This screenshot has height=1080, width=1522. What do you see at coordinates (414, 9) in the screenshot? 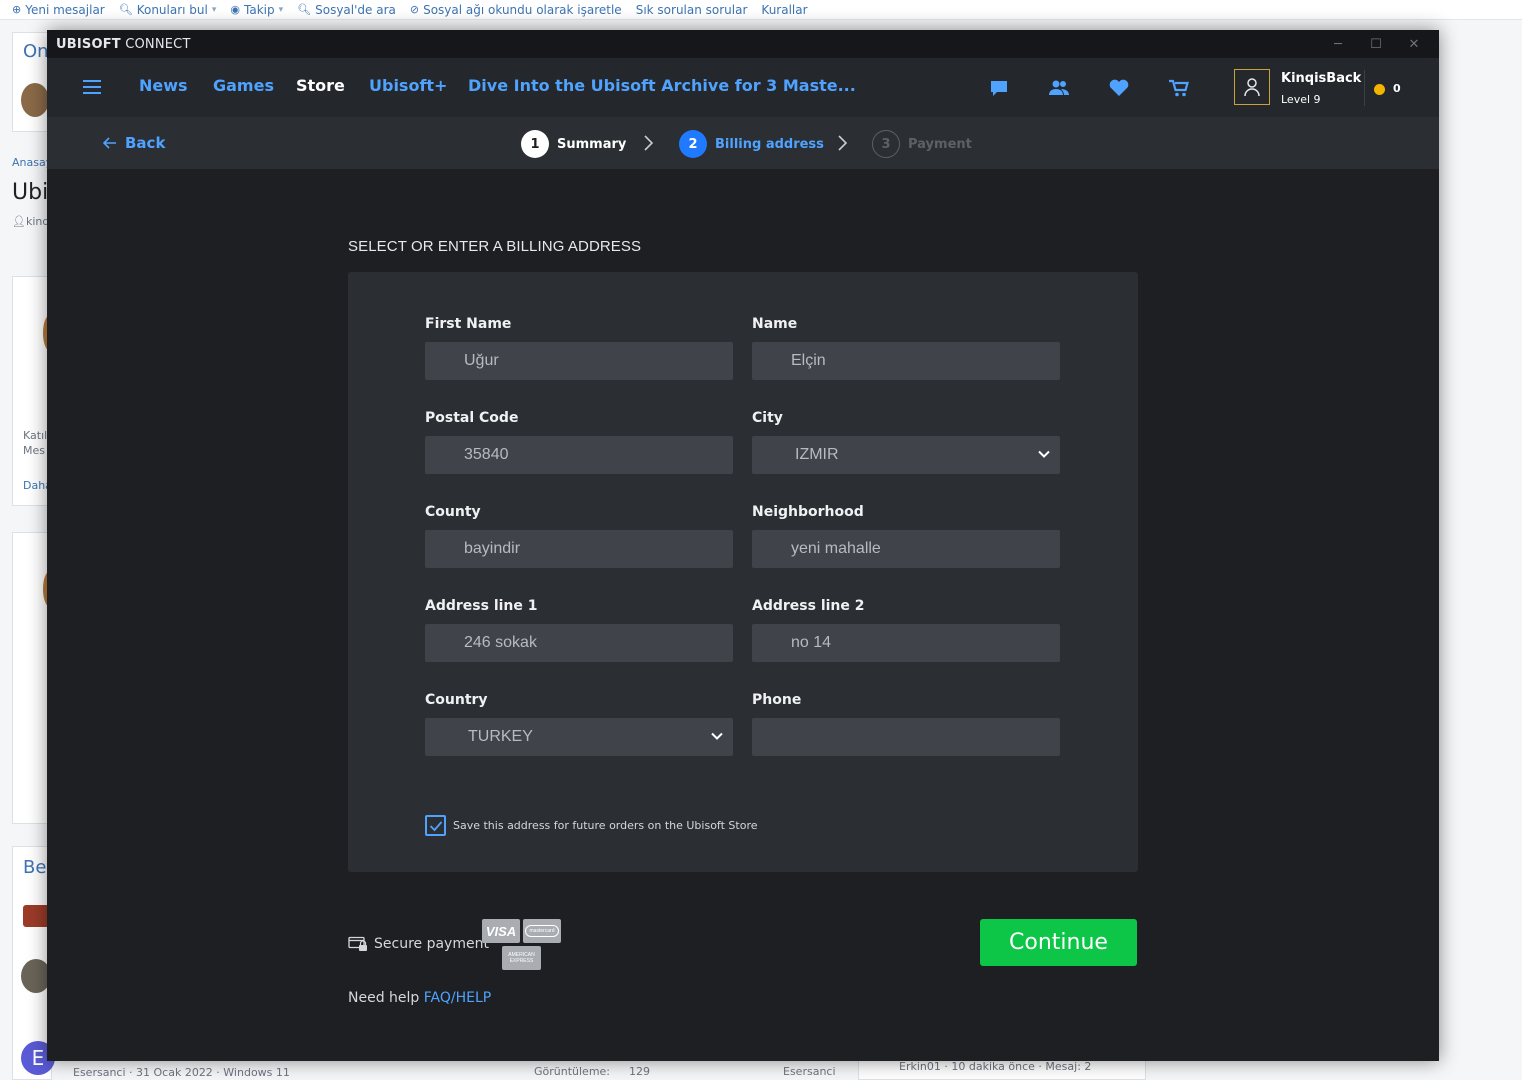
I see `eye-slash-icon: ⊘` at bounding box center [414, 9].